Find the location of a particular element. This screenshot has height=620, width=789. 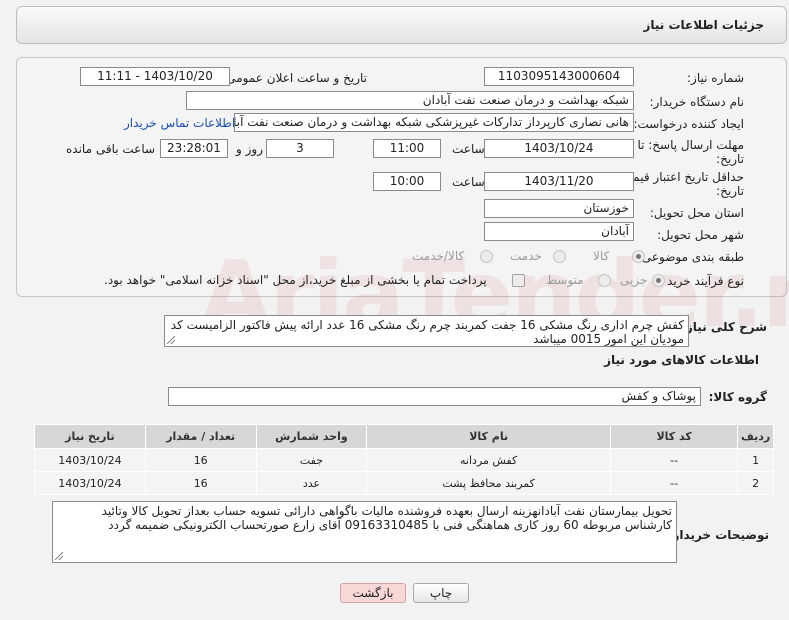

days-label: روز و is located at coordinates (249, 149).